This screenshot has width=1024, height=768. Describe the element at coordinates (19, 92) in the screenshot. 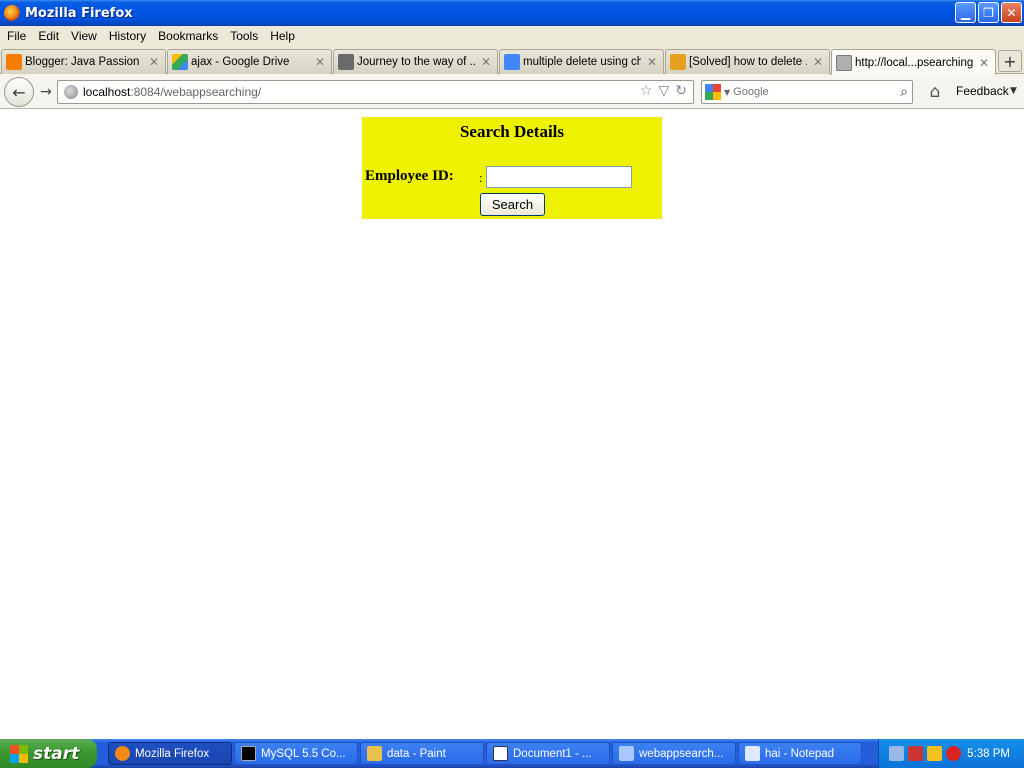

I see `back-button: ←` at that location.